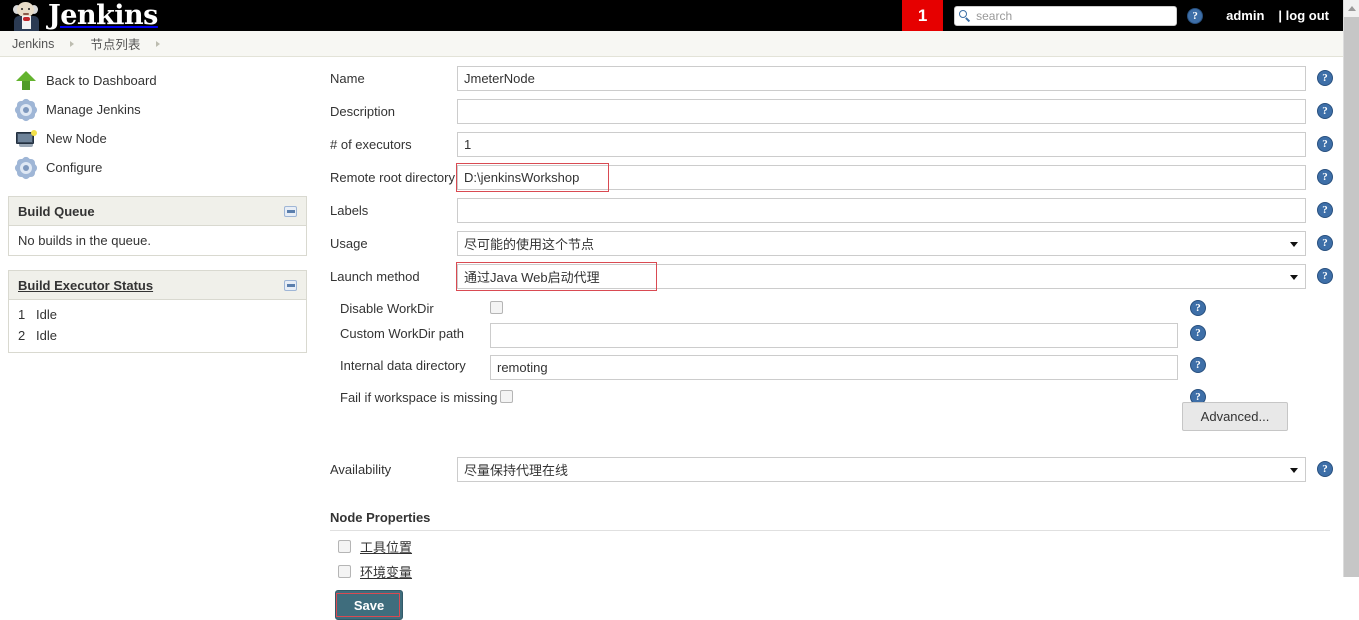  Describe the element at coordinates (84, 240) in the screenshot. I see `build-queue-empty-text: No builds in the queue.` at that location.